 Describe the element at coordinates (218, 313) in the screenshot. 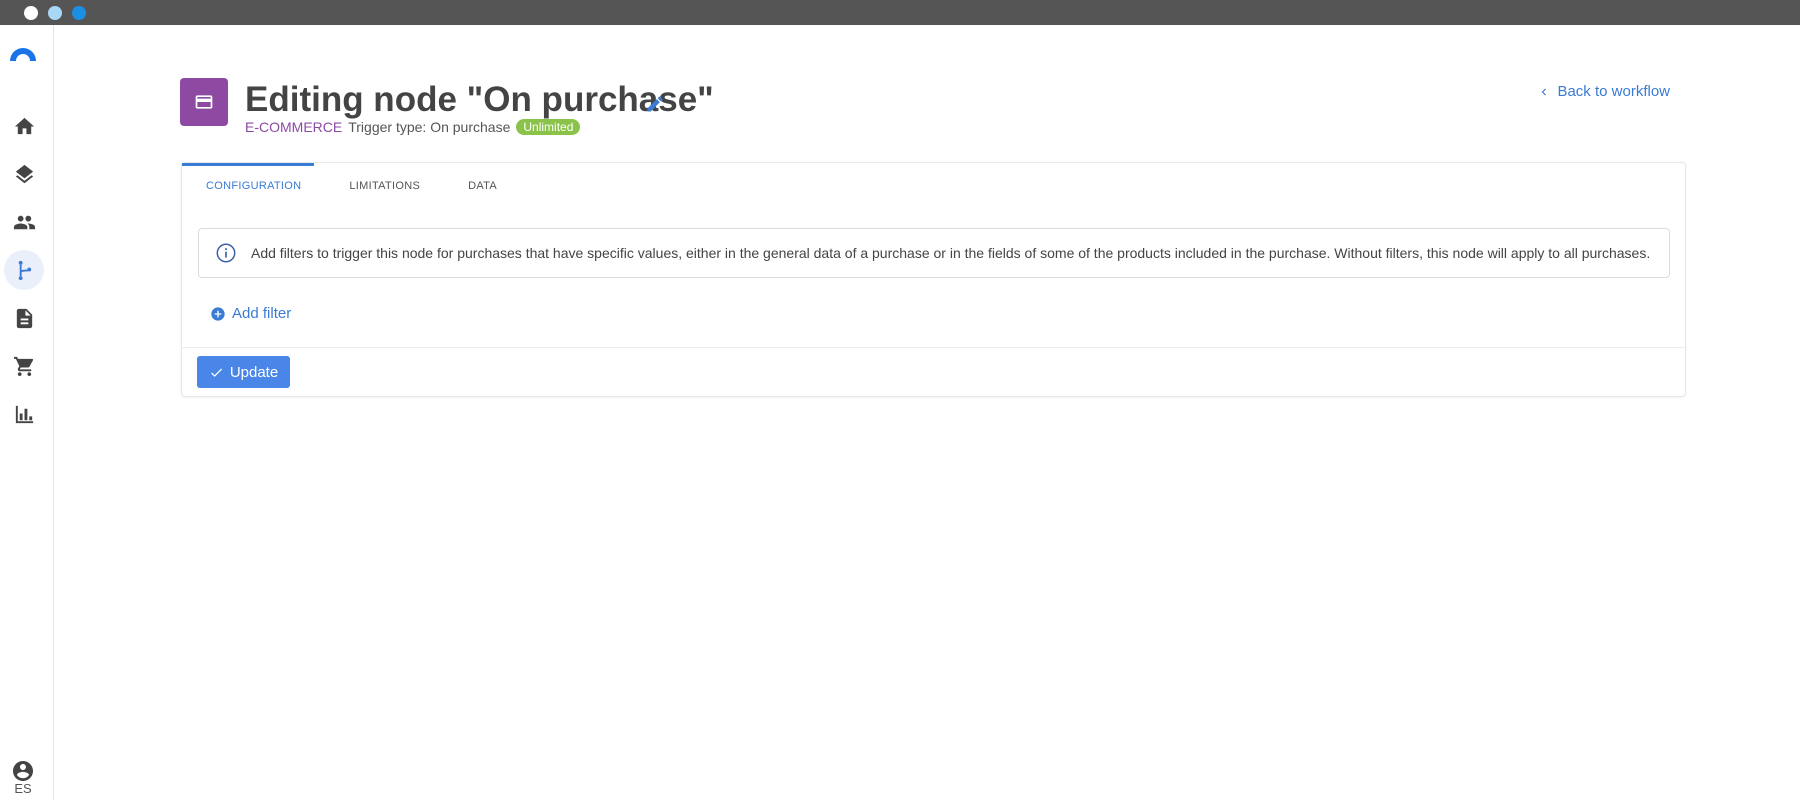

I see `add-circle-icon` at that location.